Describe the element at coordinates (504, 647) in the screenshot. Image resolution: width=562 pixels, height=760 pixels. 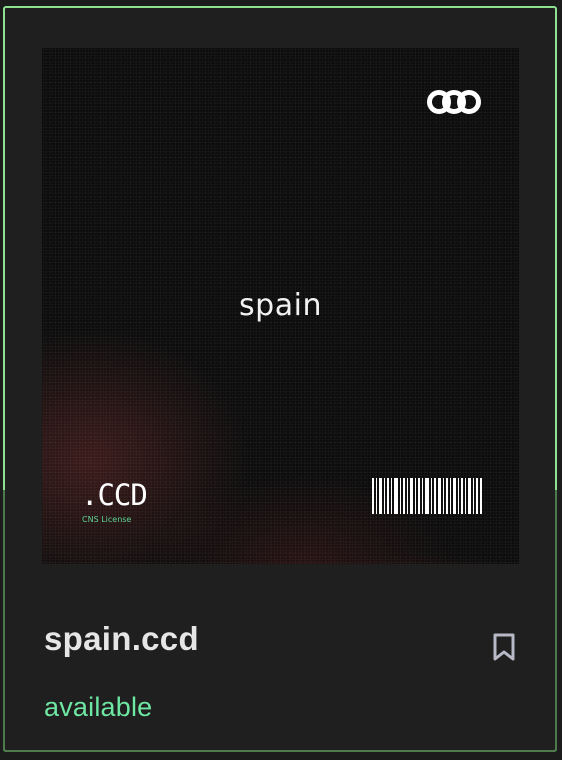
I see `bookmark-icon` at that location.